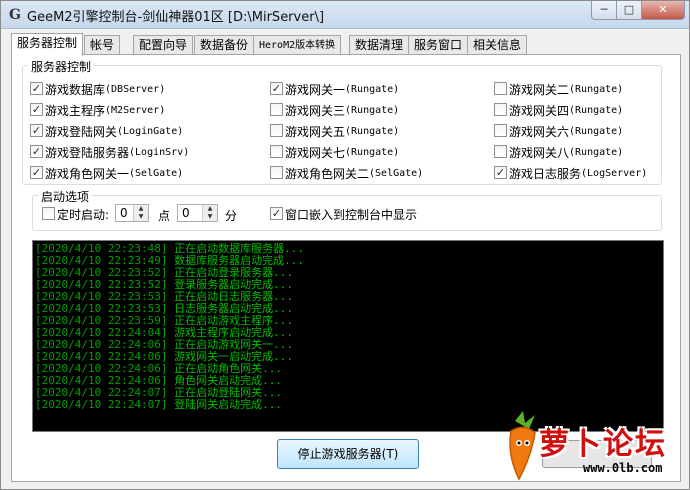 This screenshot has height=490, width=690. I want to click on checkbox-selgate-2: 游戏角色网关二(SelGate), so click(346, 173).